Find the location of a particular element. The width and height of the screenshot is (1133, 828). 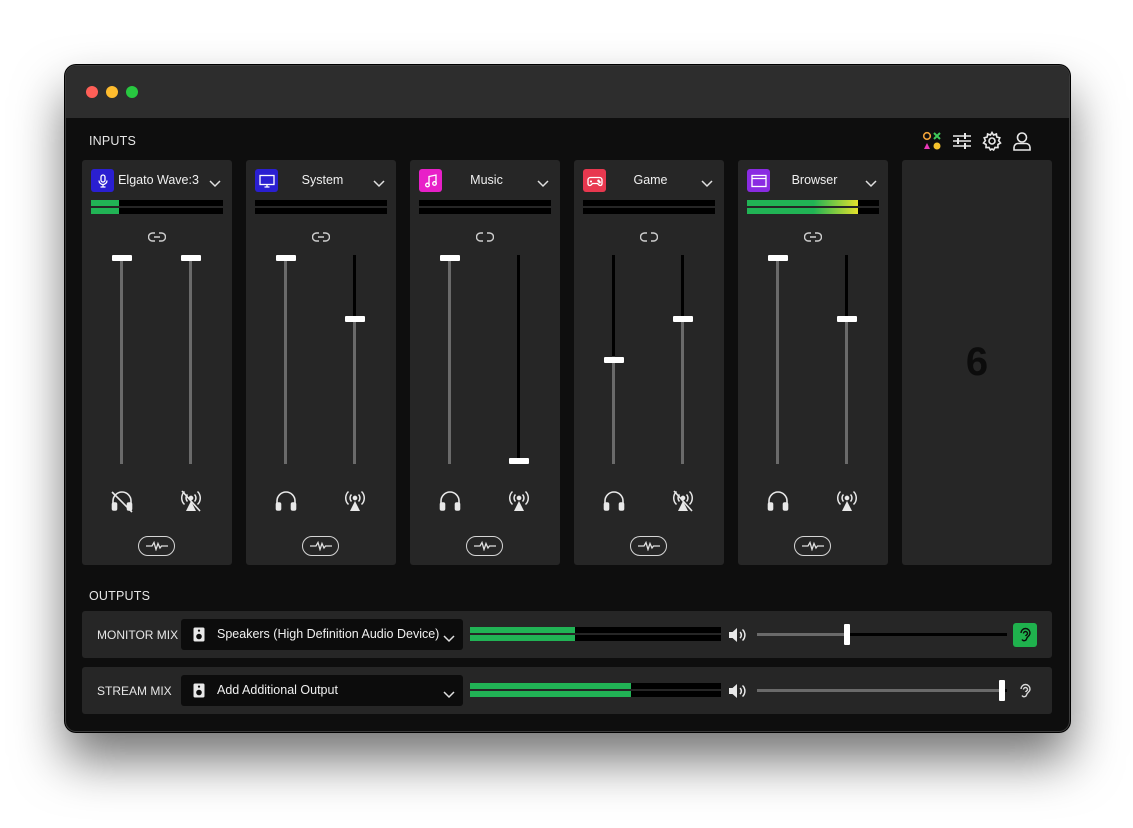

speaker-icon is located at coordinates (199, 690).